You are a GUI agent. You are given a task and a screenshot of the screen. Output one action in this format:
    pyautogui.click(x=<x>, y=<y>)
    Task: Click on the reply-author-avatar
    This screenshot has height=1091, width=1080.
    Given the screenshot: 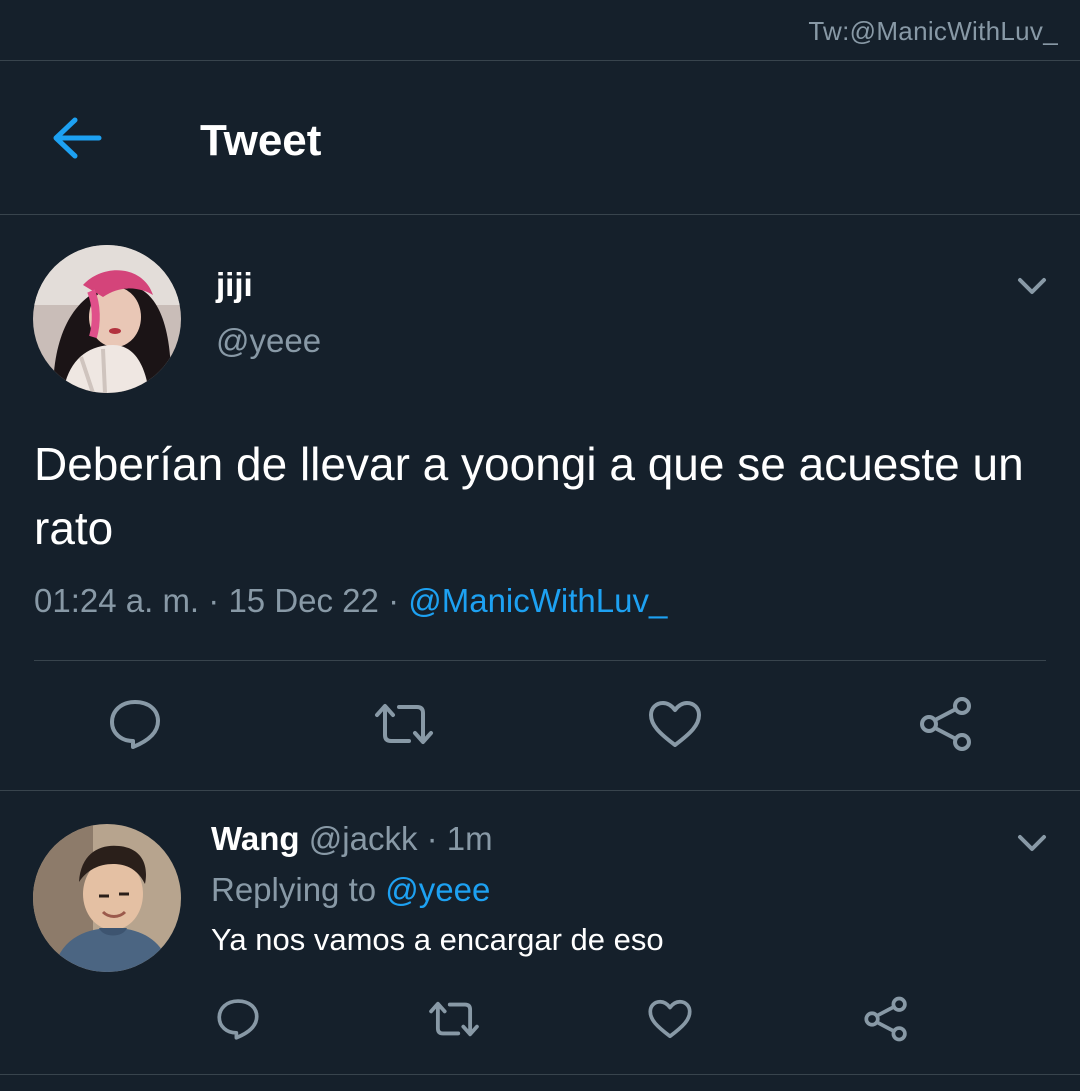 What is the action you would take?
    pyautogui.click(x=107, y=898)
    